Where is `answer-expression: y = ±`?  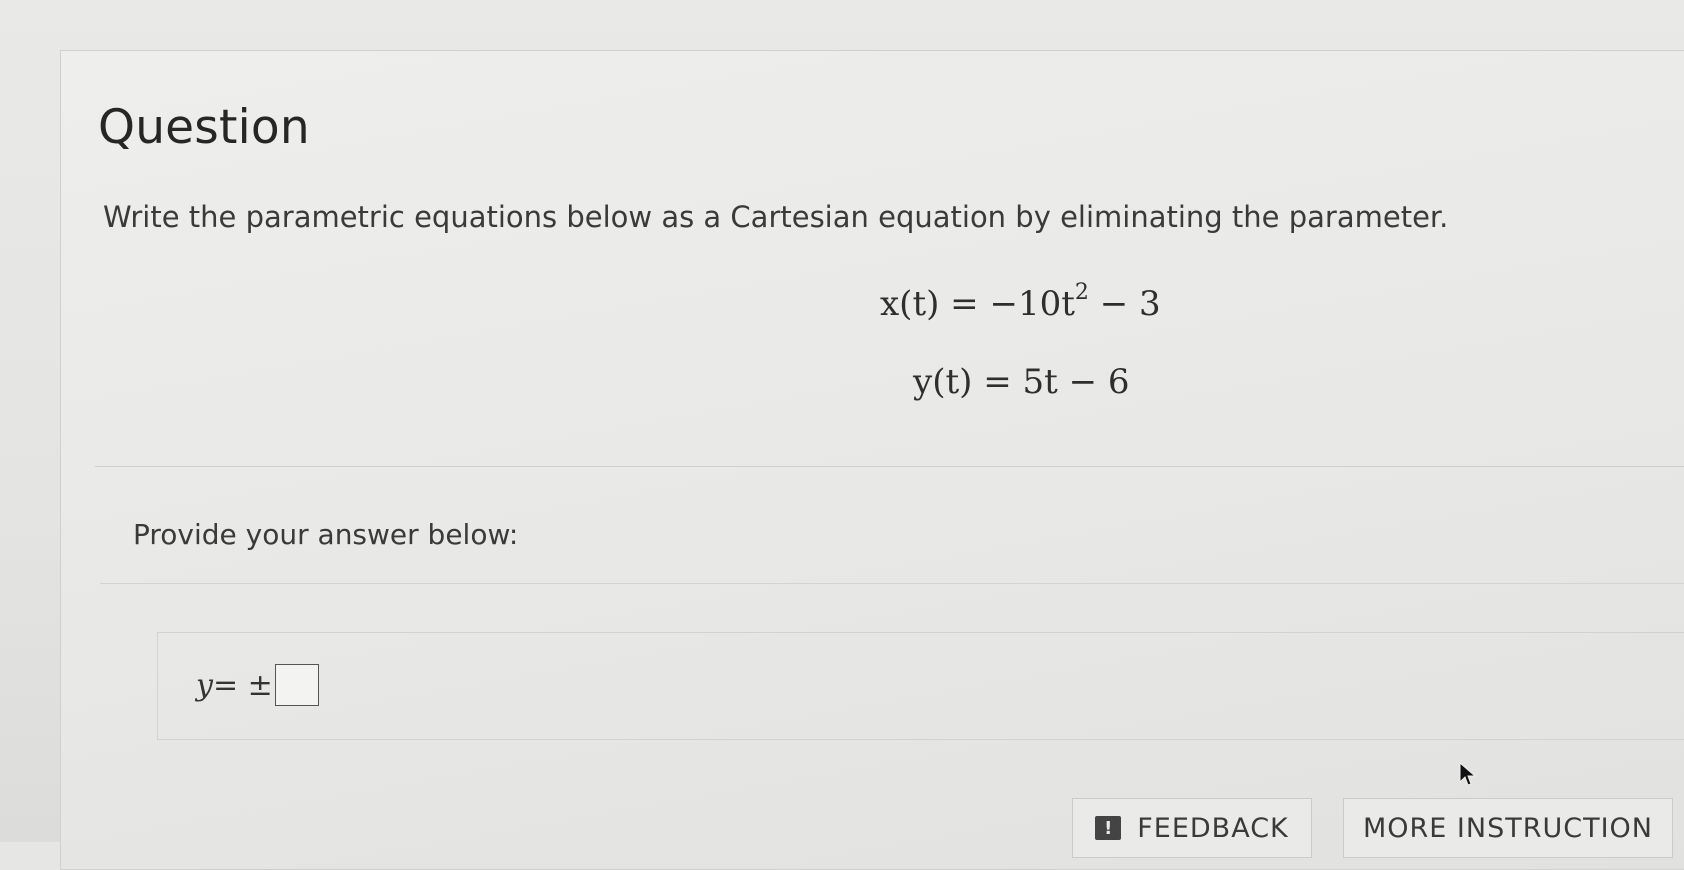
answer-expression: y = ± is located at coordinates (257, 685).